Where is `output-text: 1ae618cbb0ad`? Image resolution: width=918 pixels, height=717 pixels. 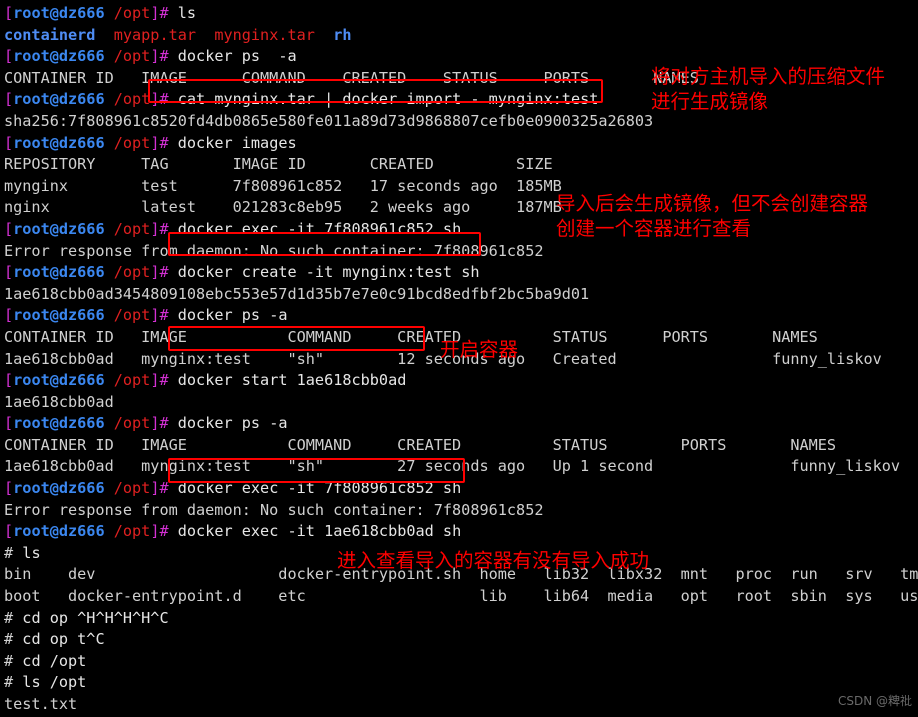
output-text: 1ae618cbb0ad is located at coordinates (59, 401).